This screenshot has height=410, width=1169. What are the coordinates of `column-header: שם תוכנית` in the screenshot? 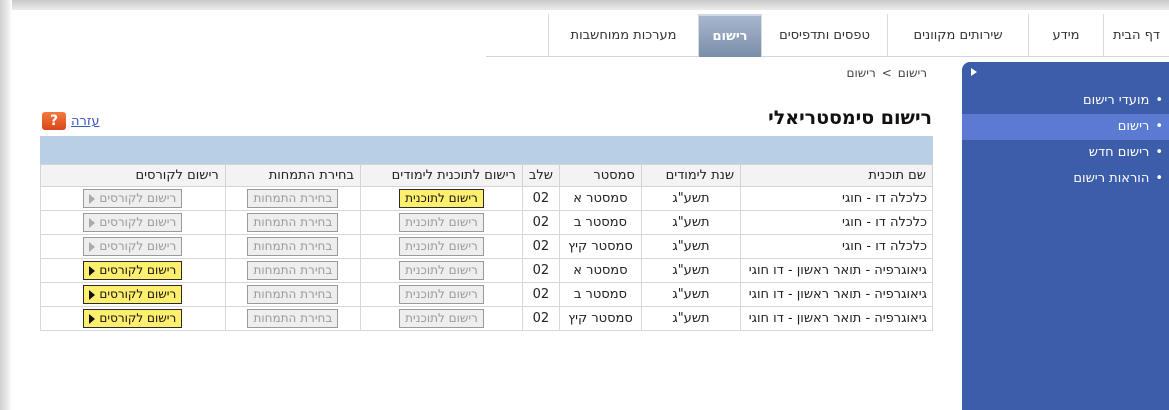 It's located at (836, 175).